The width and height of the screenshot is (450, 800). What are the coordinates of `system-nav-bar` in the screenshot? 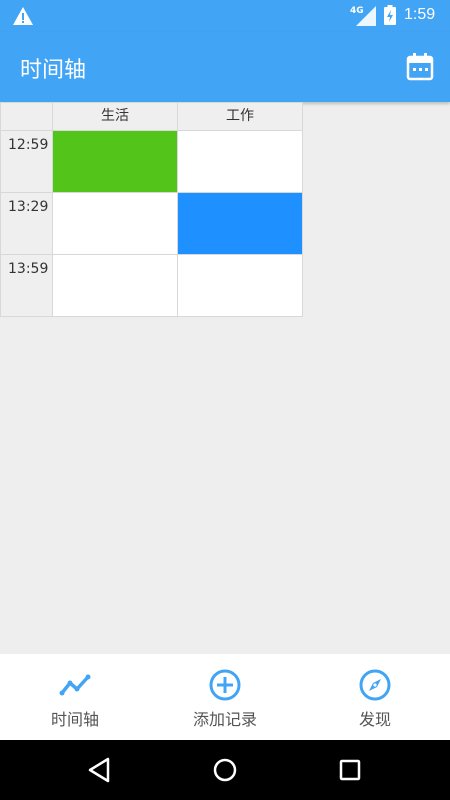 It's located at (225, 770).